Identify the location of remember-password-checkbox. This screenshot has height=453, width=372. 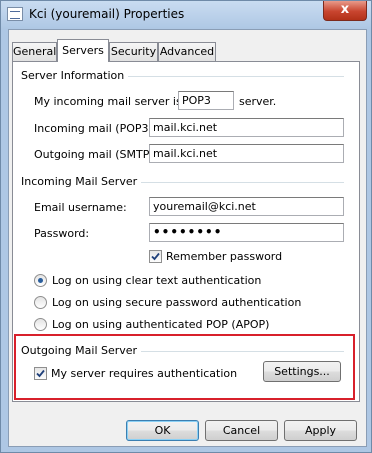
(155, 256).